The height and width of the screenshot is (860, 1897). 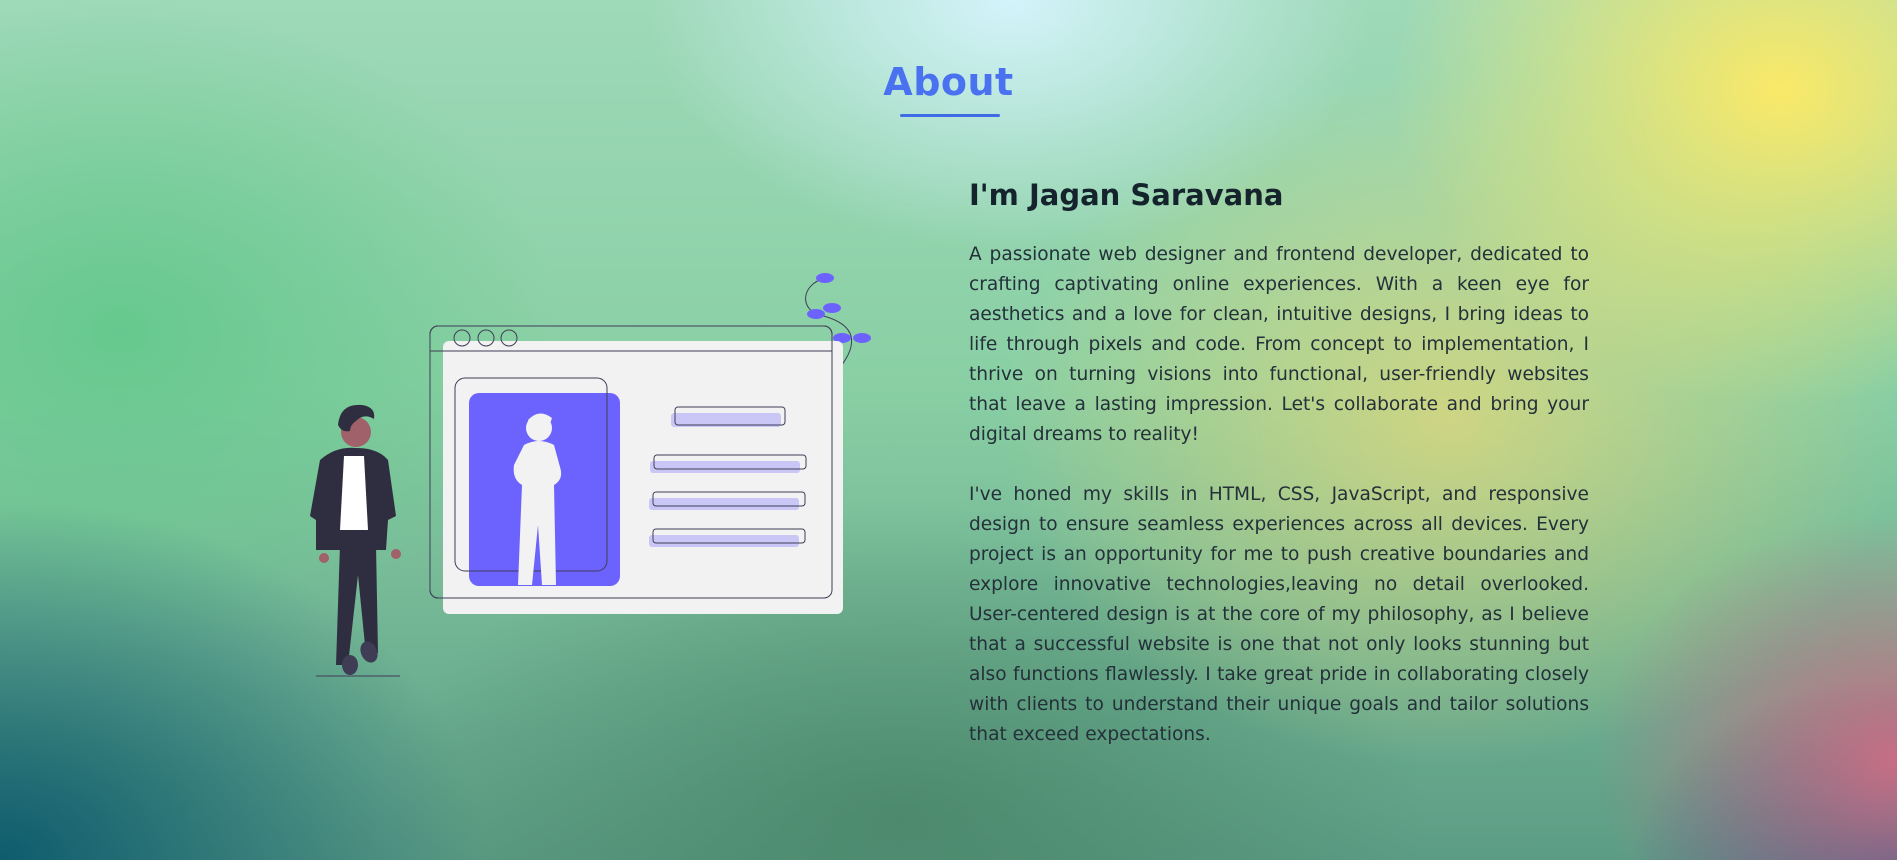 What do you see at coordinates (950, 115) in the screenshot?
I see `title-underline` at bounding box center [950, 115].